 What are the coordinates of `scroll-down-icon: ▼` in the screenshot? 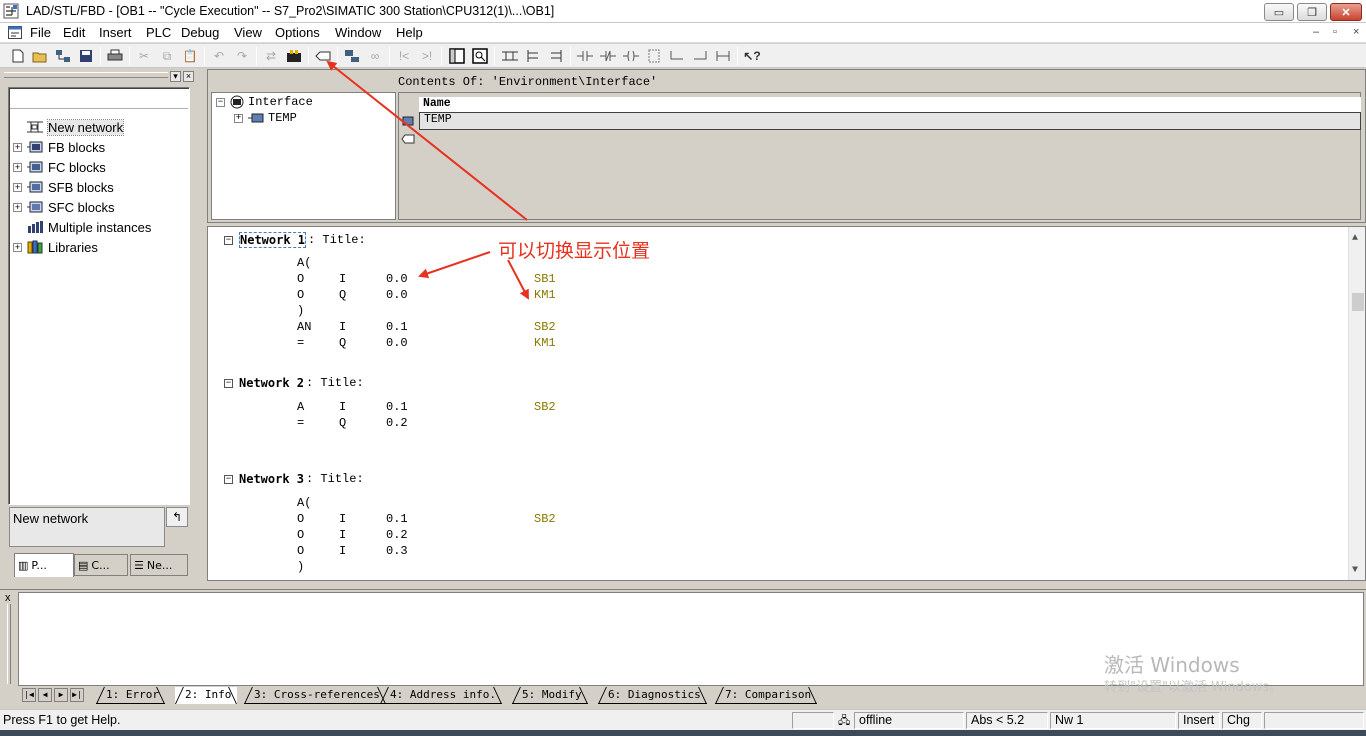 It's located at (1355, 570).